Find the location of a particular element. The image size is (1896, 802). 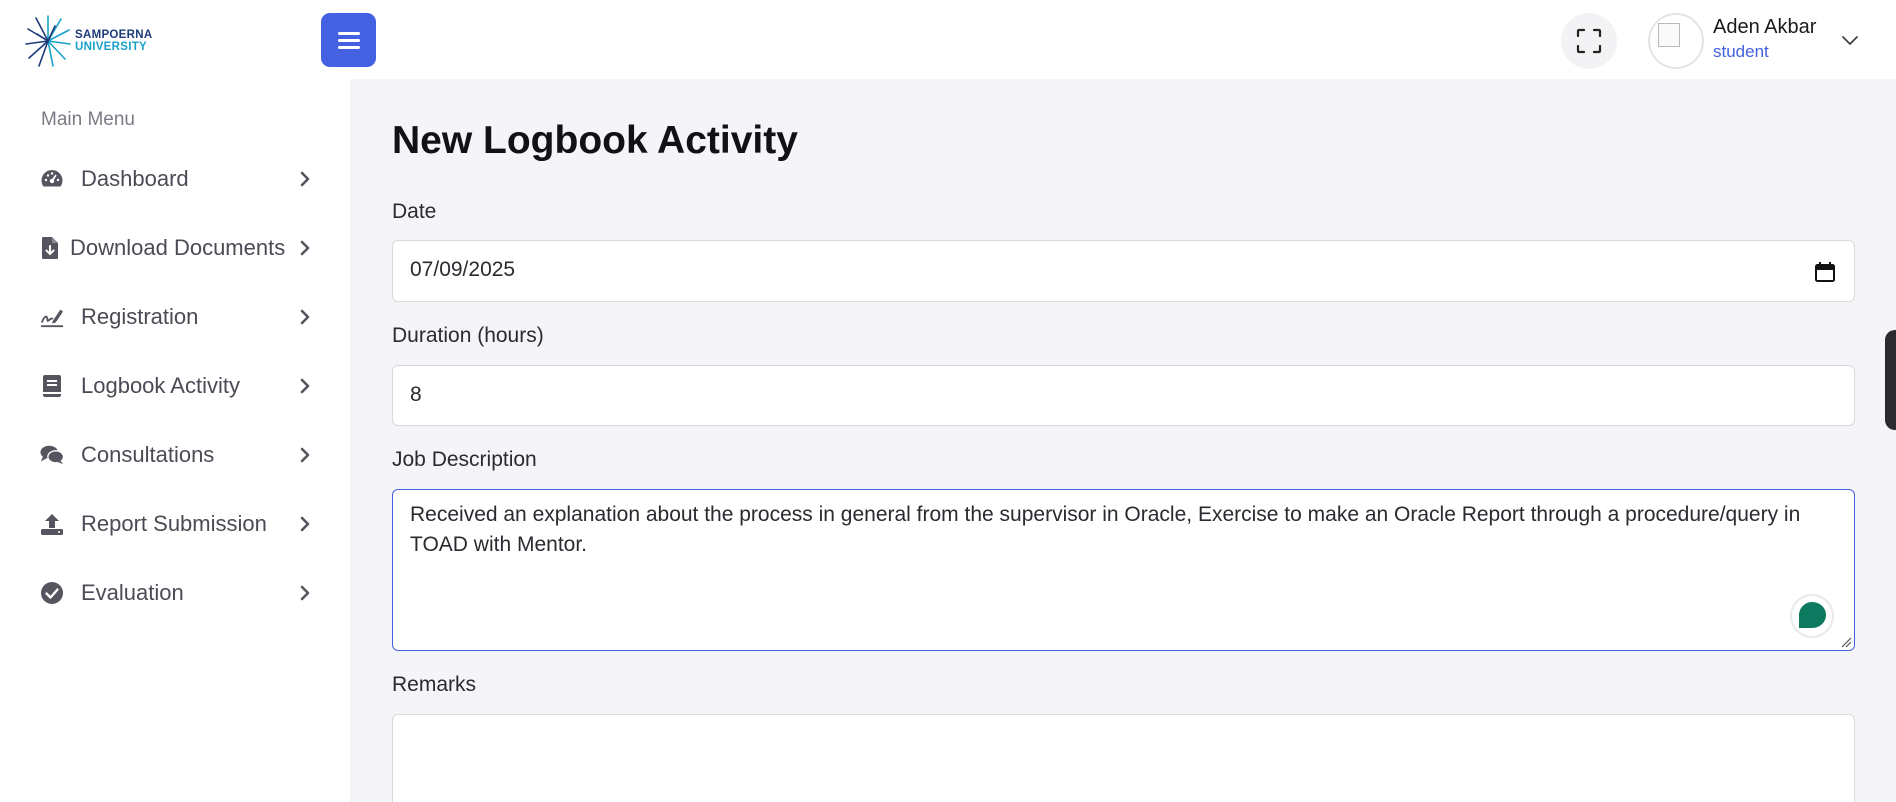

top-header: SAMPOERNA UNIVERSITY Aden Akbar student is located at coordinates (948, 39).